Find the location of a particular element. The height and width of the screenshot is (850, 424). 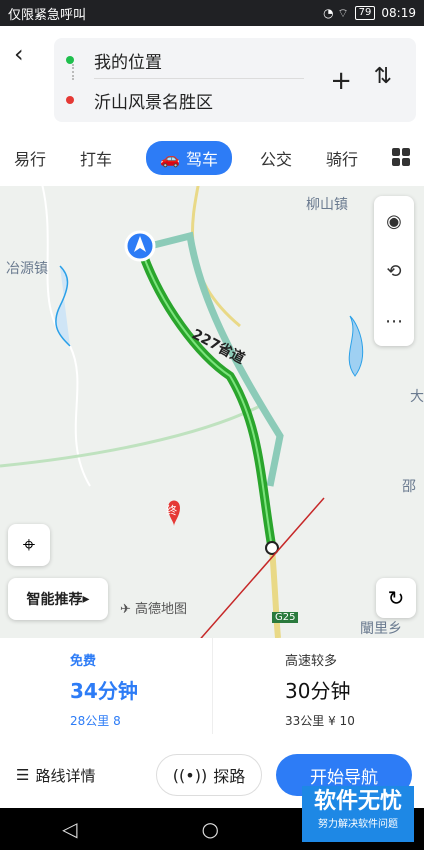

back-nav-icon: ◁ is located at coordinates (69, 829).